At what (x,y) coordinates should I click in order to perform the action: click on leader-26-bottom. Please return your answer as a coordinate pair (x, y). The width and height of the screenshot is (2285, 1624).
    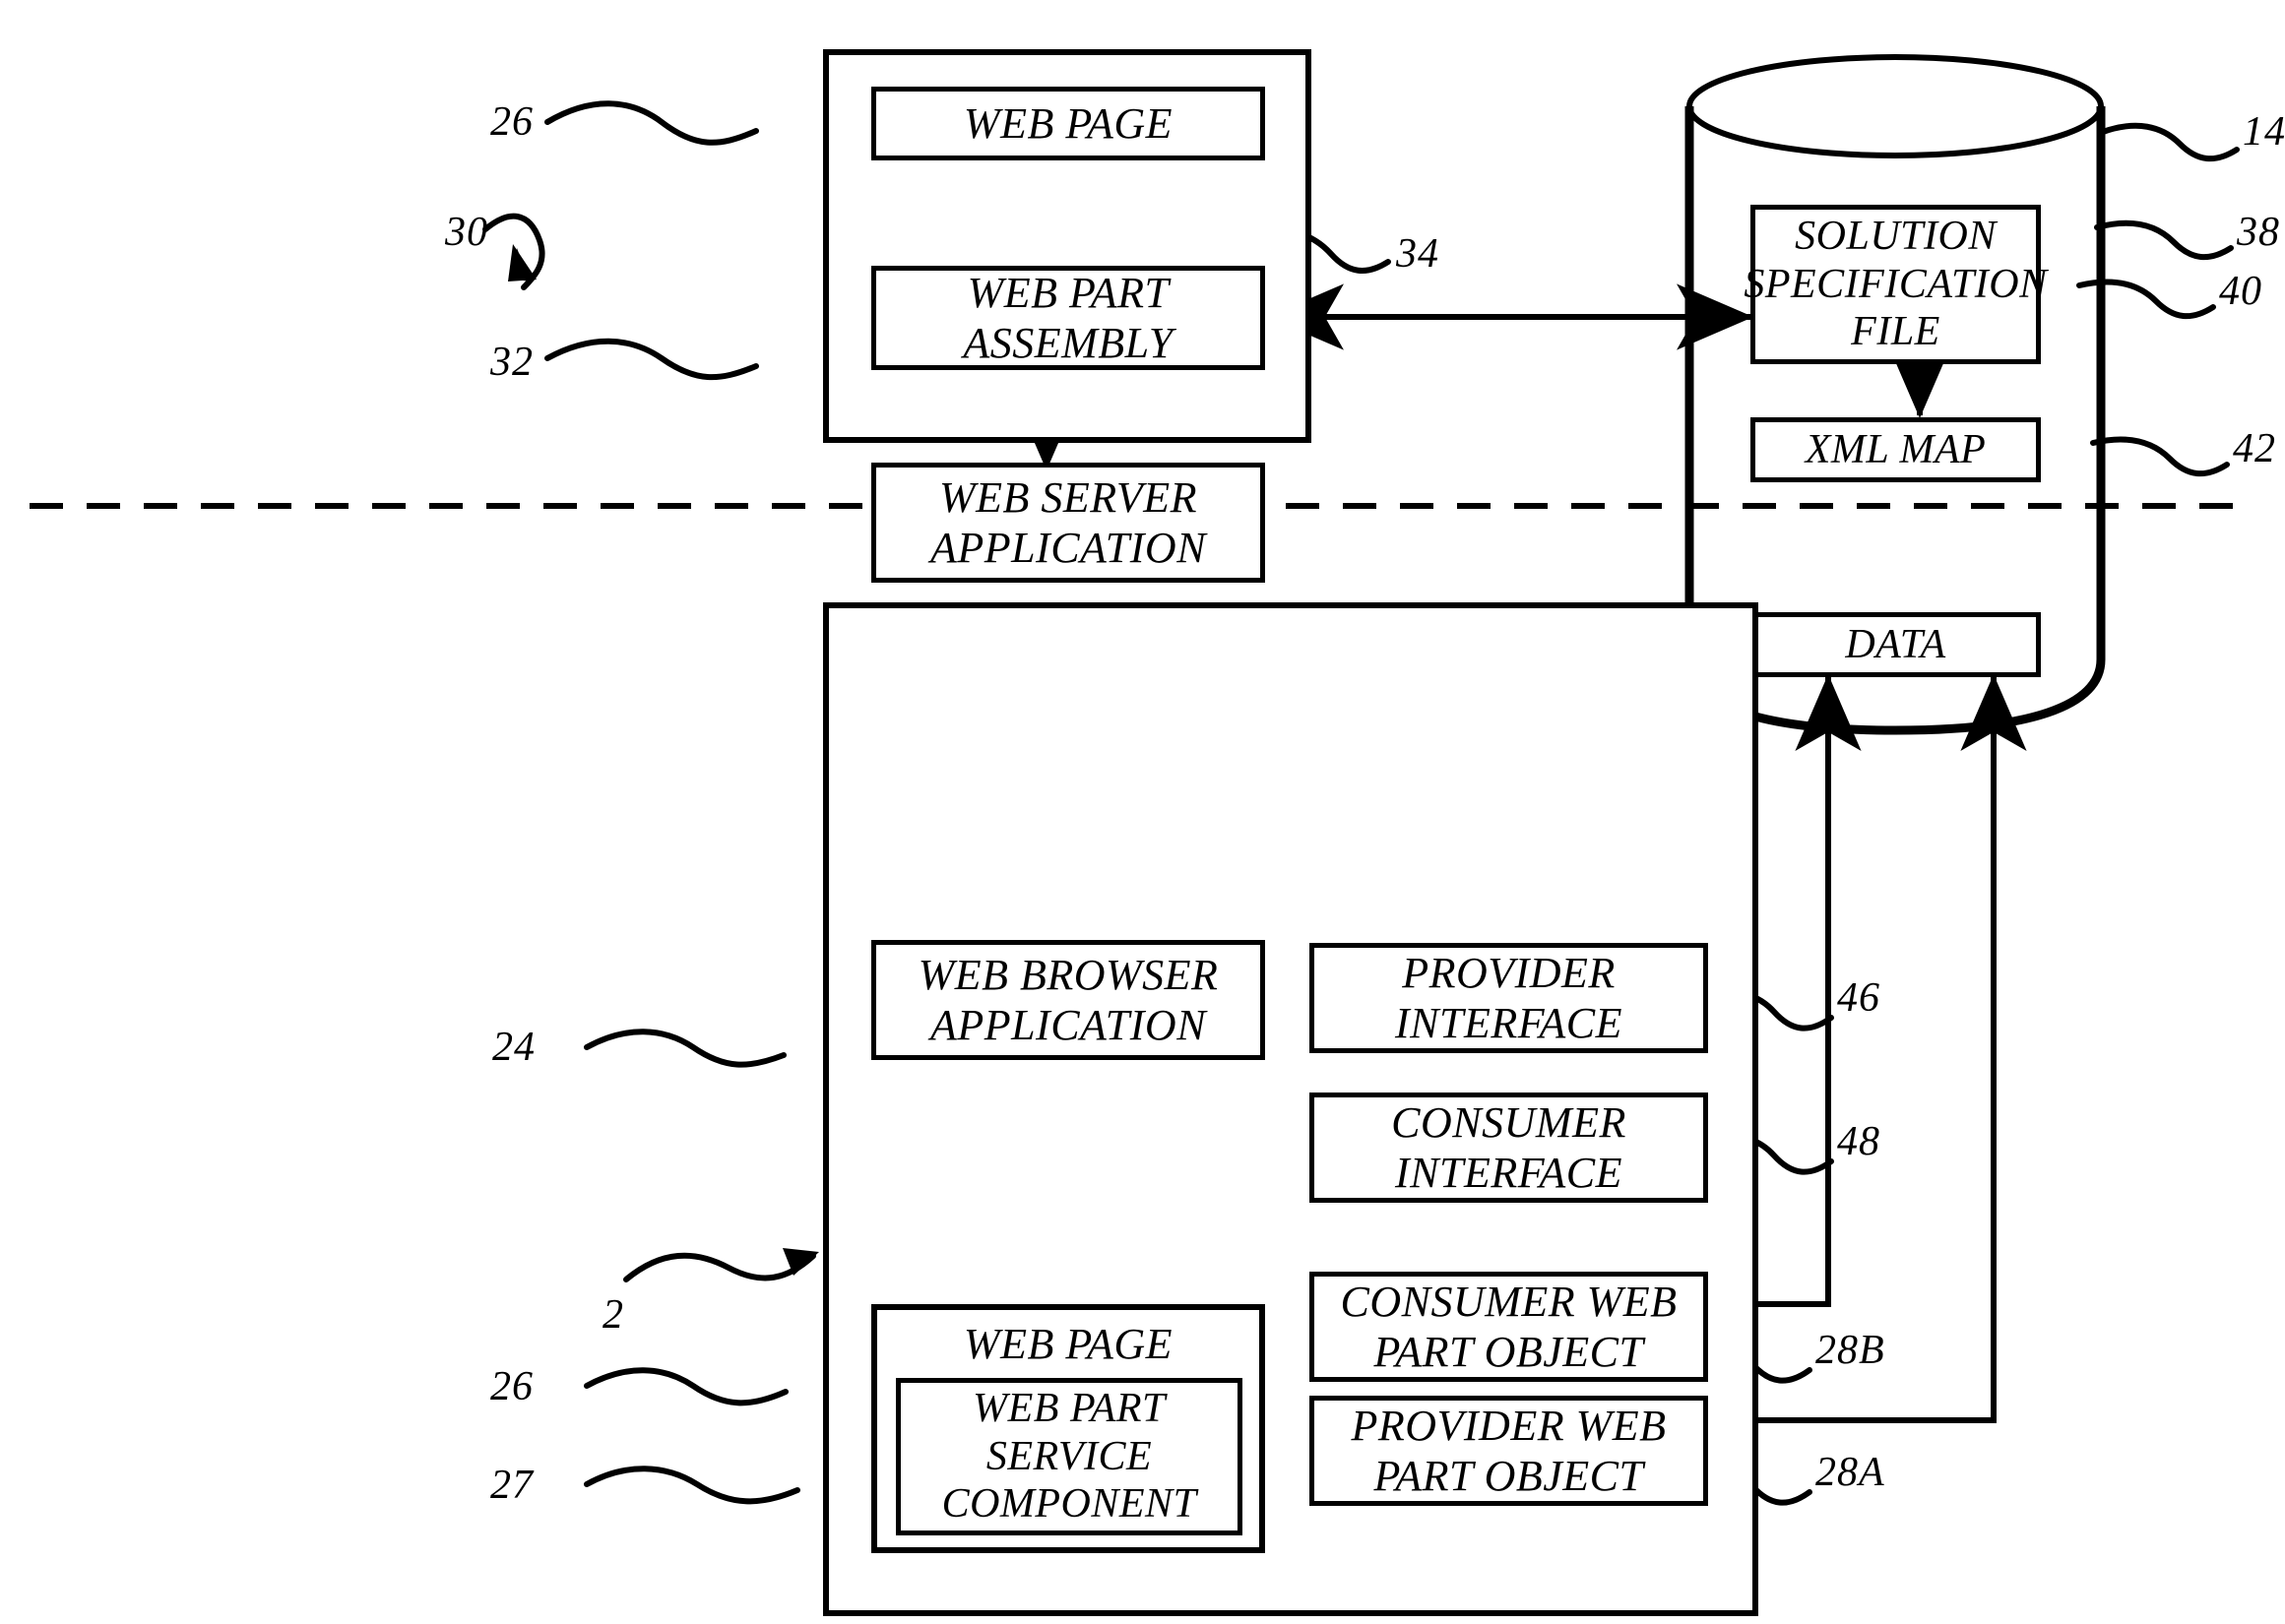
    Looking at the image, I should click on (686, 1386).